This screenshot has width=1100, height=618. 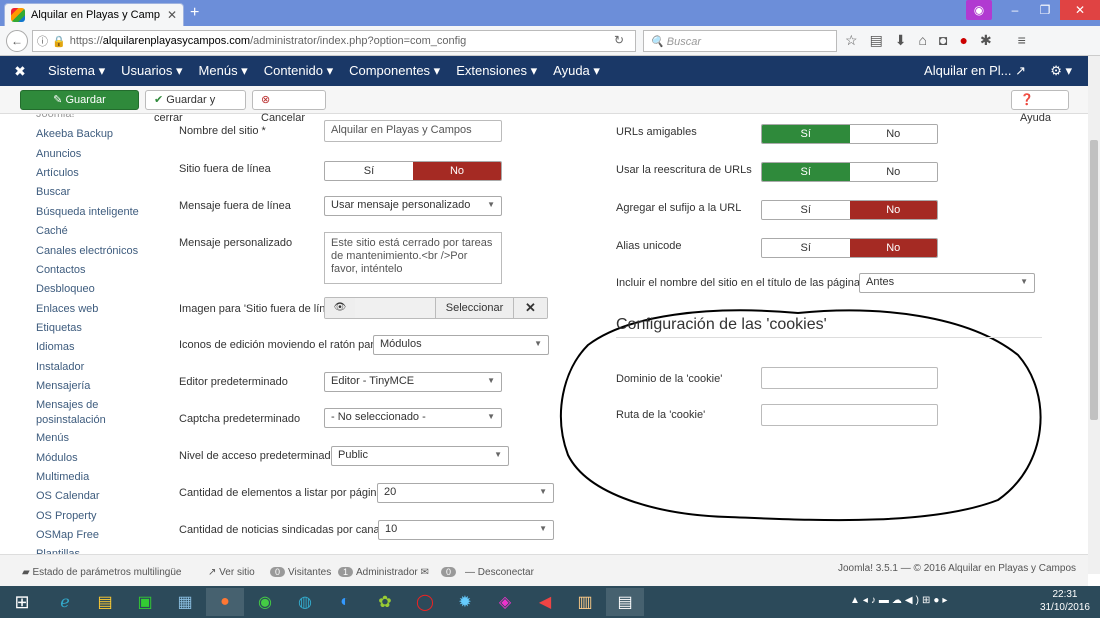 What do you see at coordinates (576, 71) in the screenshot?
I see `menu-ayuda: Ayuda ▾` at bounding box center [576, 71].